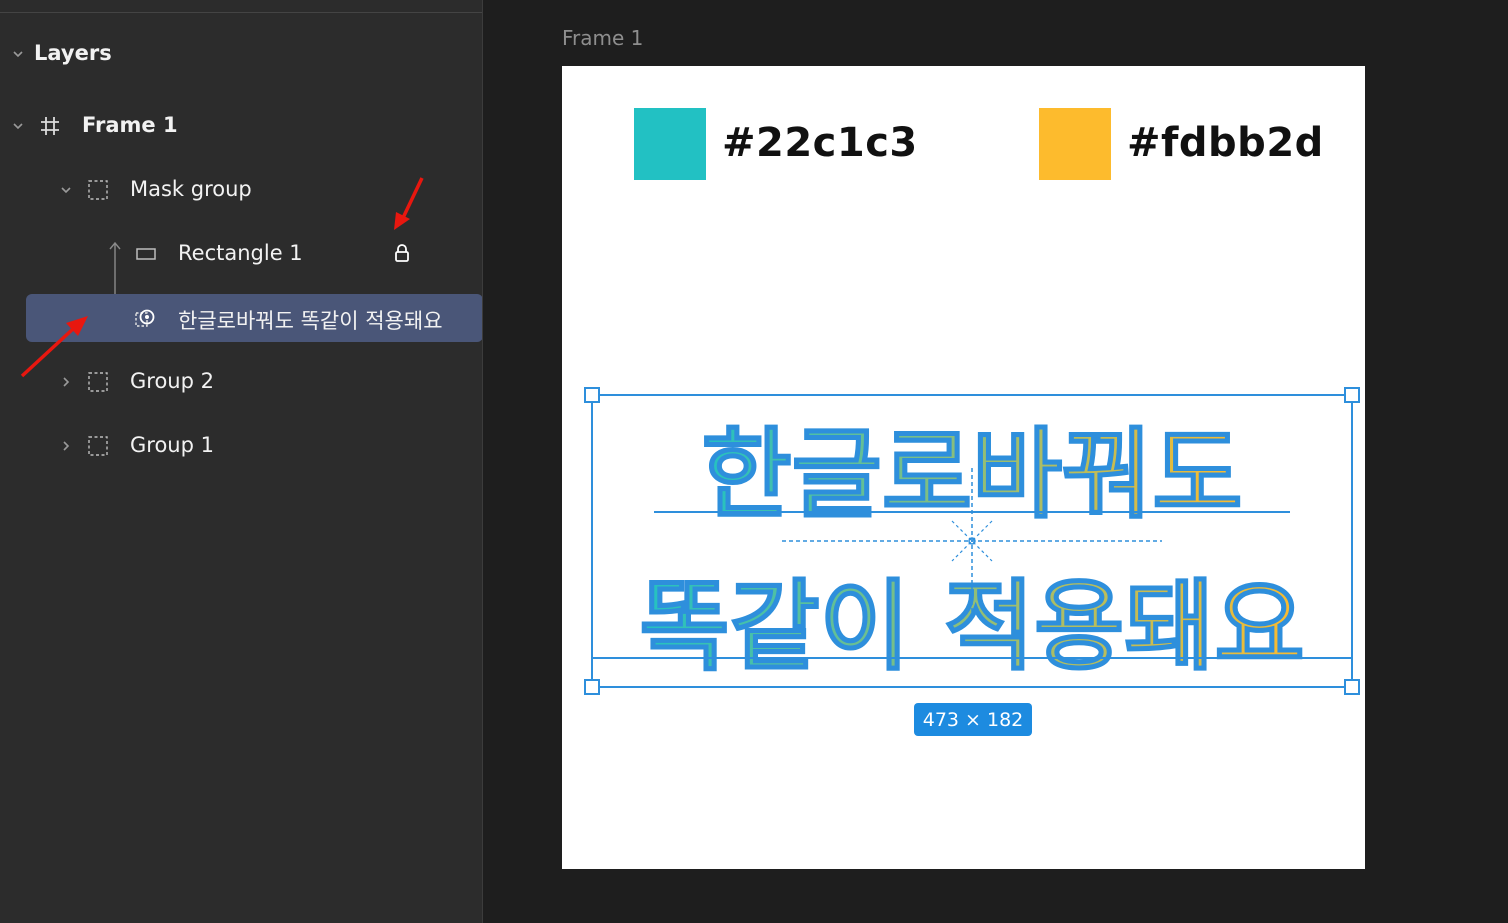  I want to click on layer-group-1: Group 1, so click(241, 446).